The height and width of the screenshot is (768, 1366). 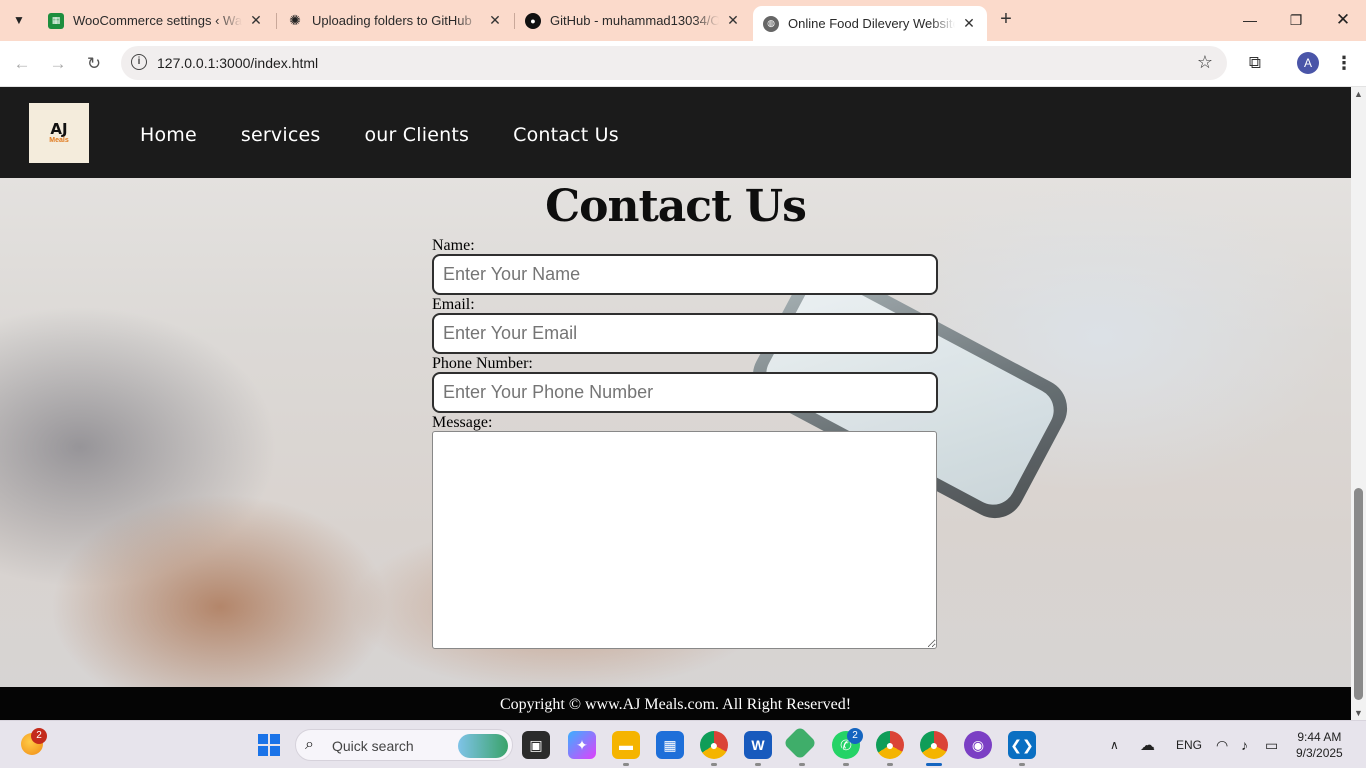 What do you see at coordinates (39, 736) in the screenshot?
I see `weather-badge: 2` at bounding box center [39, 736].